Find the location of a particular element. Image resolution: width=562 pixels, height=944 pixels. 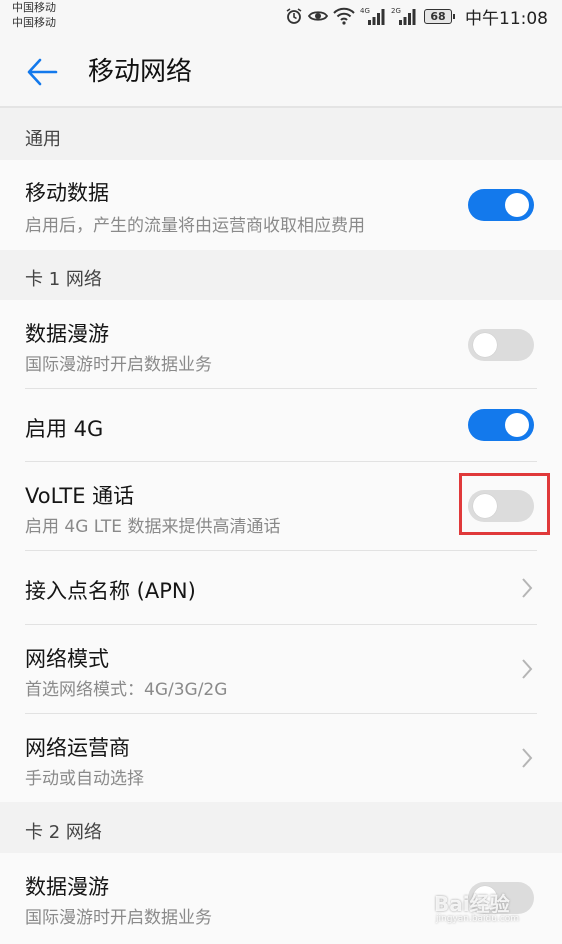

card2-roaming-subtitle: 国际漫游时开启数据业务 is located at coordinates (118, 918).